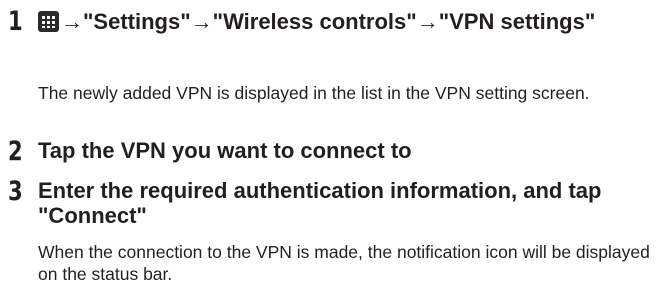 The image size is (659, 285). I want to click on app-grid-icon, so click(48, 21).